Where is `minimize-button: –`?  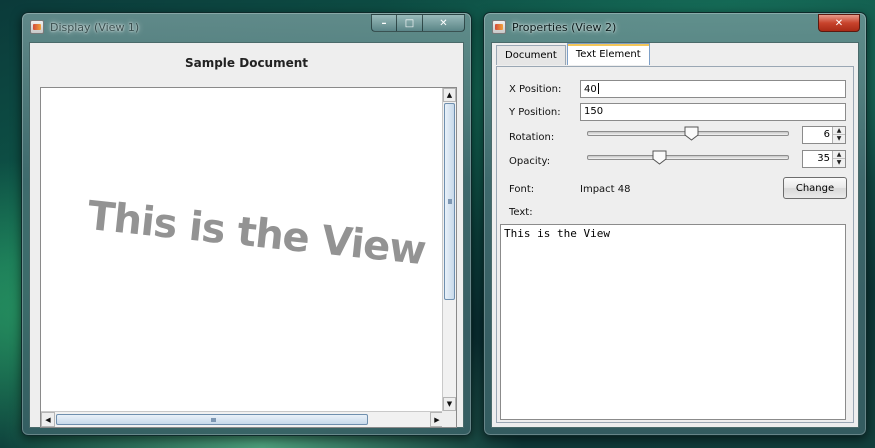
minimize-button: – is located at coordinates (384, 23).